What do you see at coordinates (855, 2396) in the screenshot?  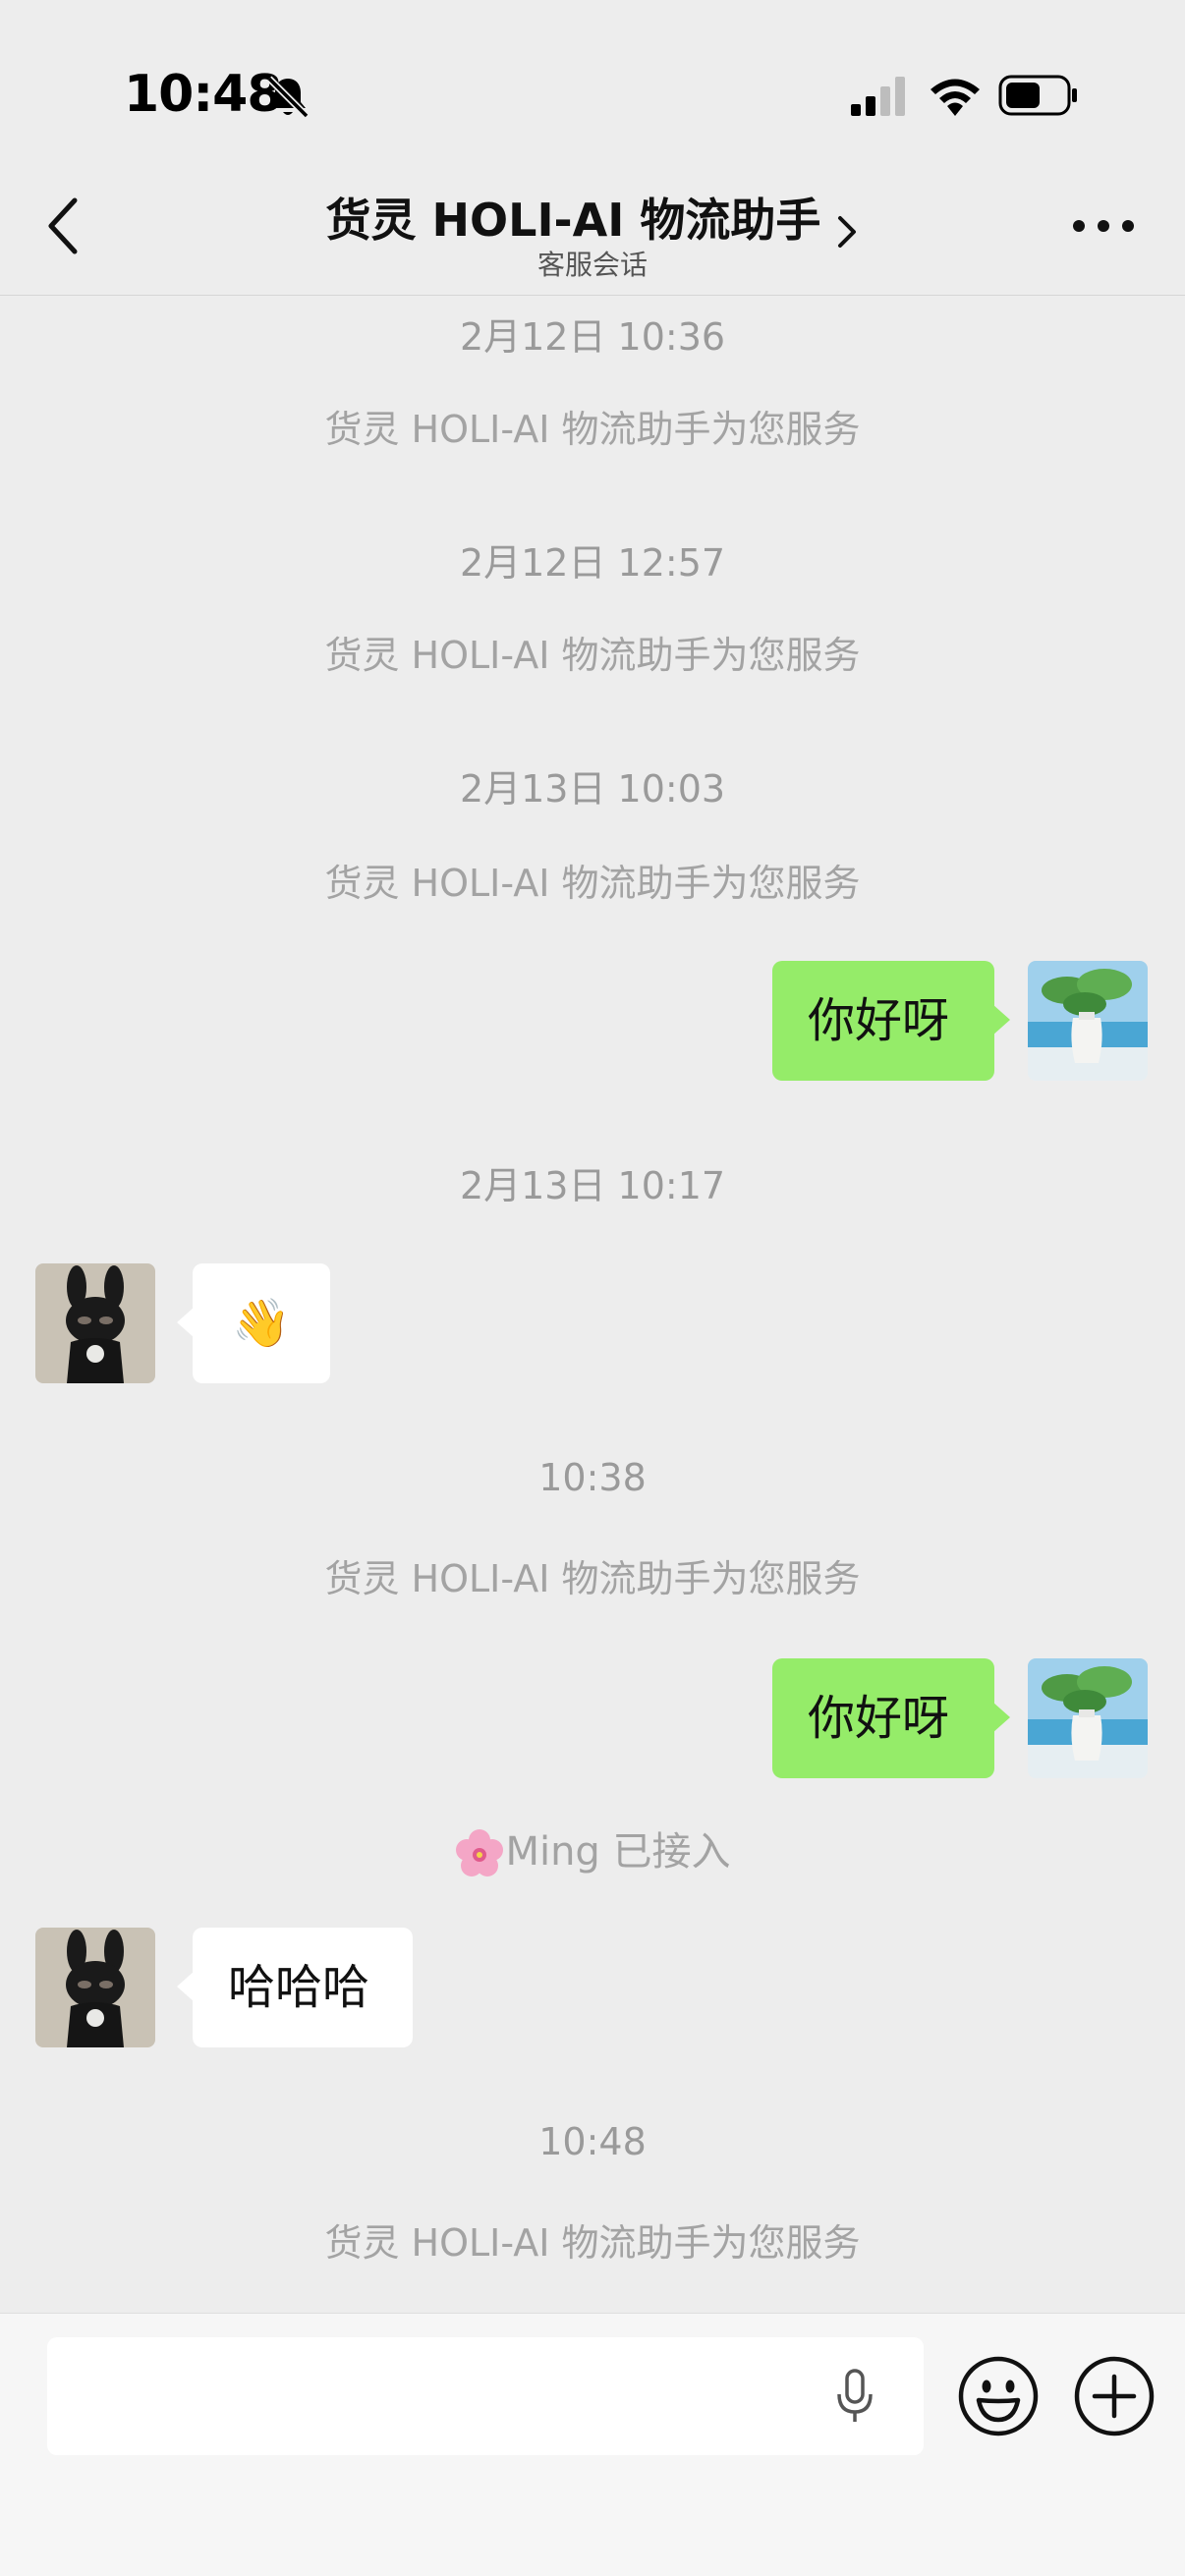 I see `mic-icon` at bounding box center [855, 2396].